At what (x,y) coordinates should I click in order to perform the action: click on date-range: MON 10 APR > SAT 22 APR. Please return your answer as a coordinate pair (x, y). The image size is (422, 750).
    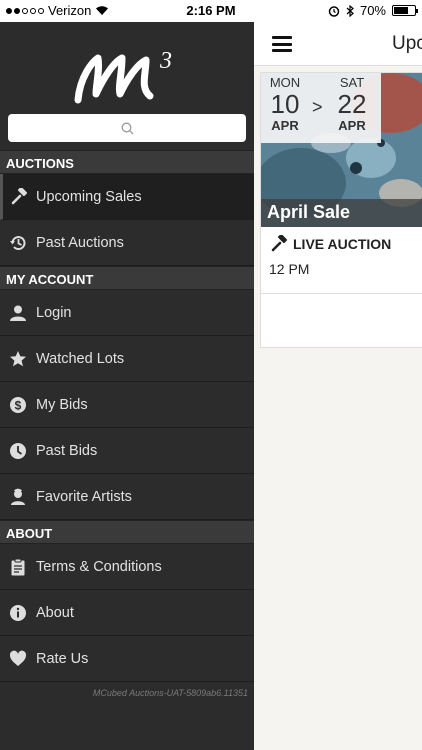
    Looking at the image, I should click on (321, 108).